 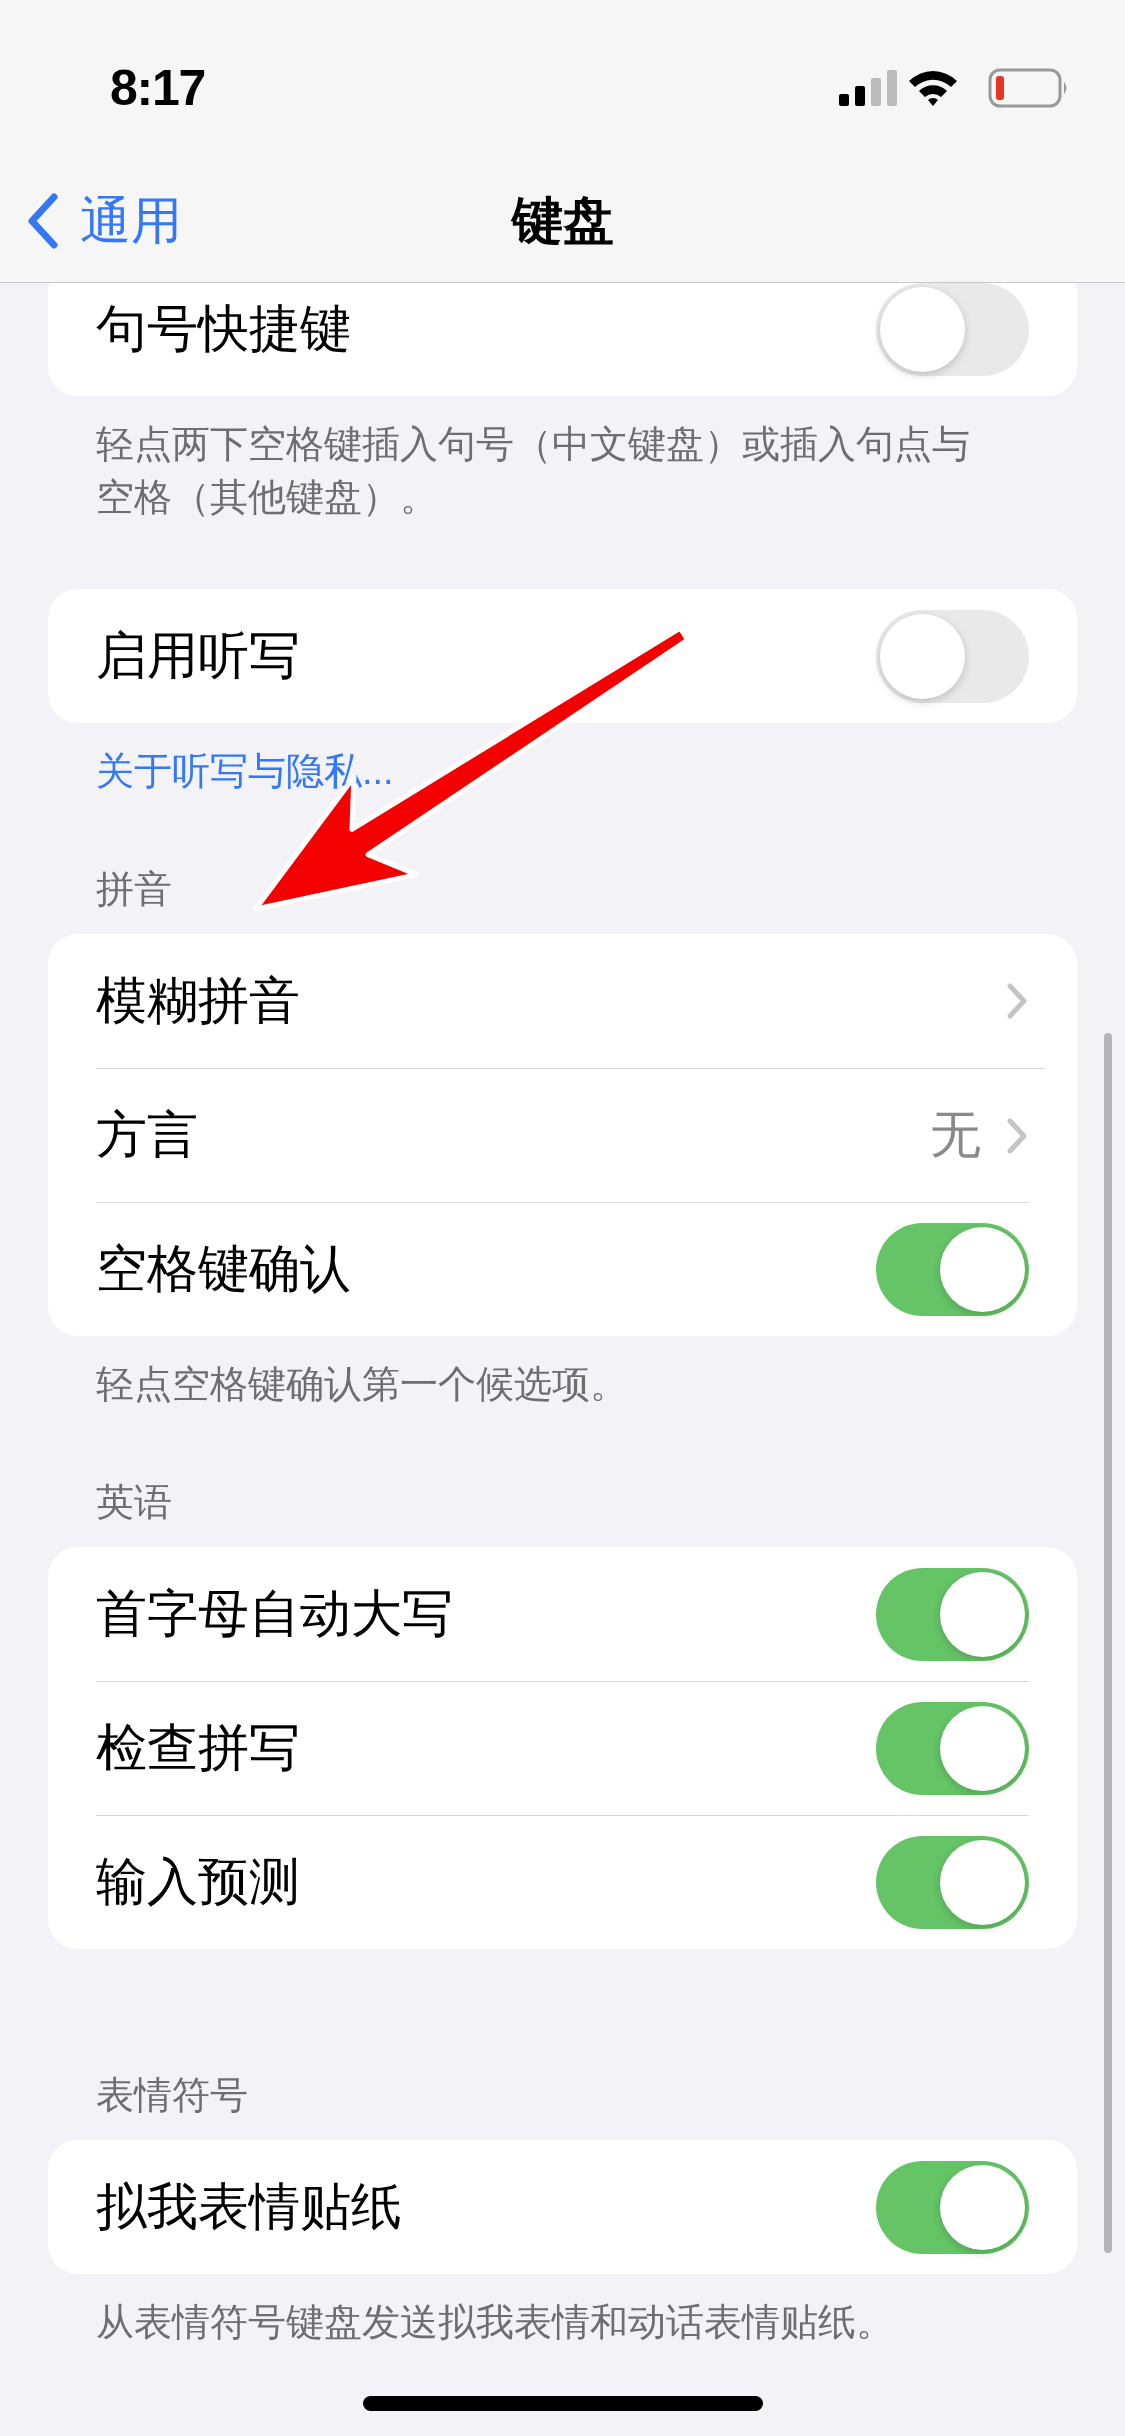 What do you see at coordinates (104, 221) in the screenshot?
I see `back-button: 通用` at bounding box center [104, 221].